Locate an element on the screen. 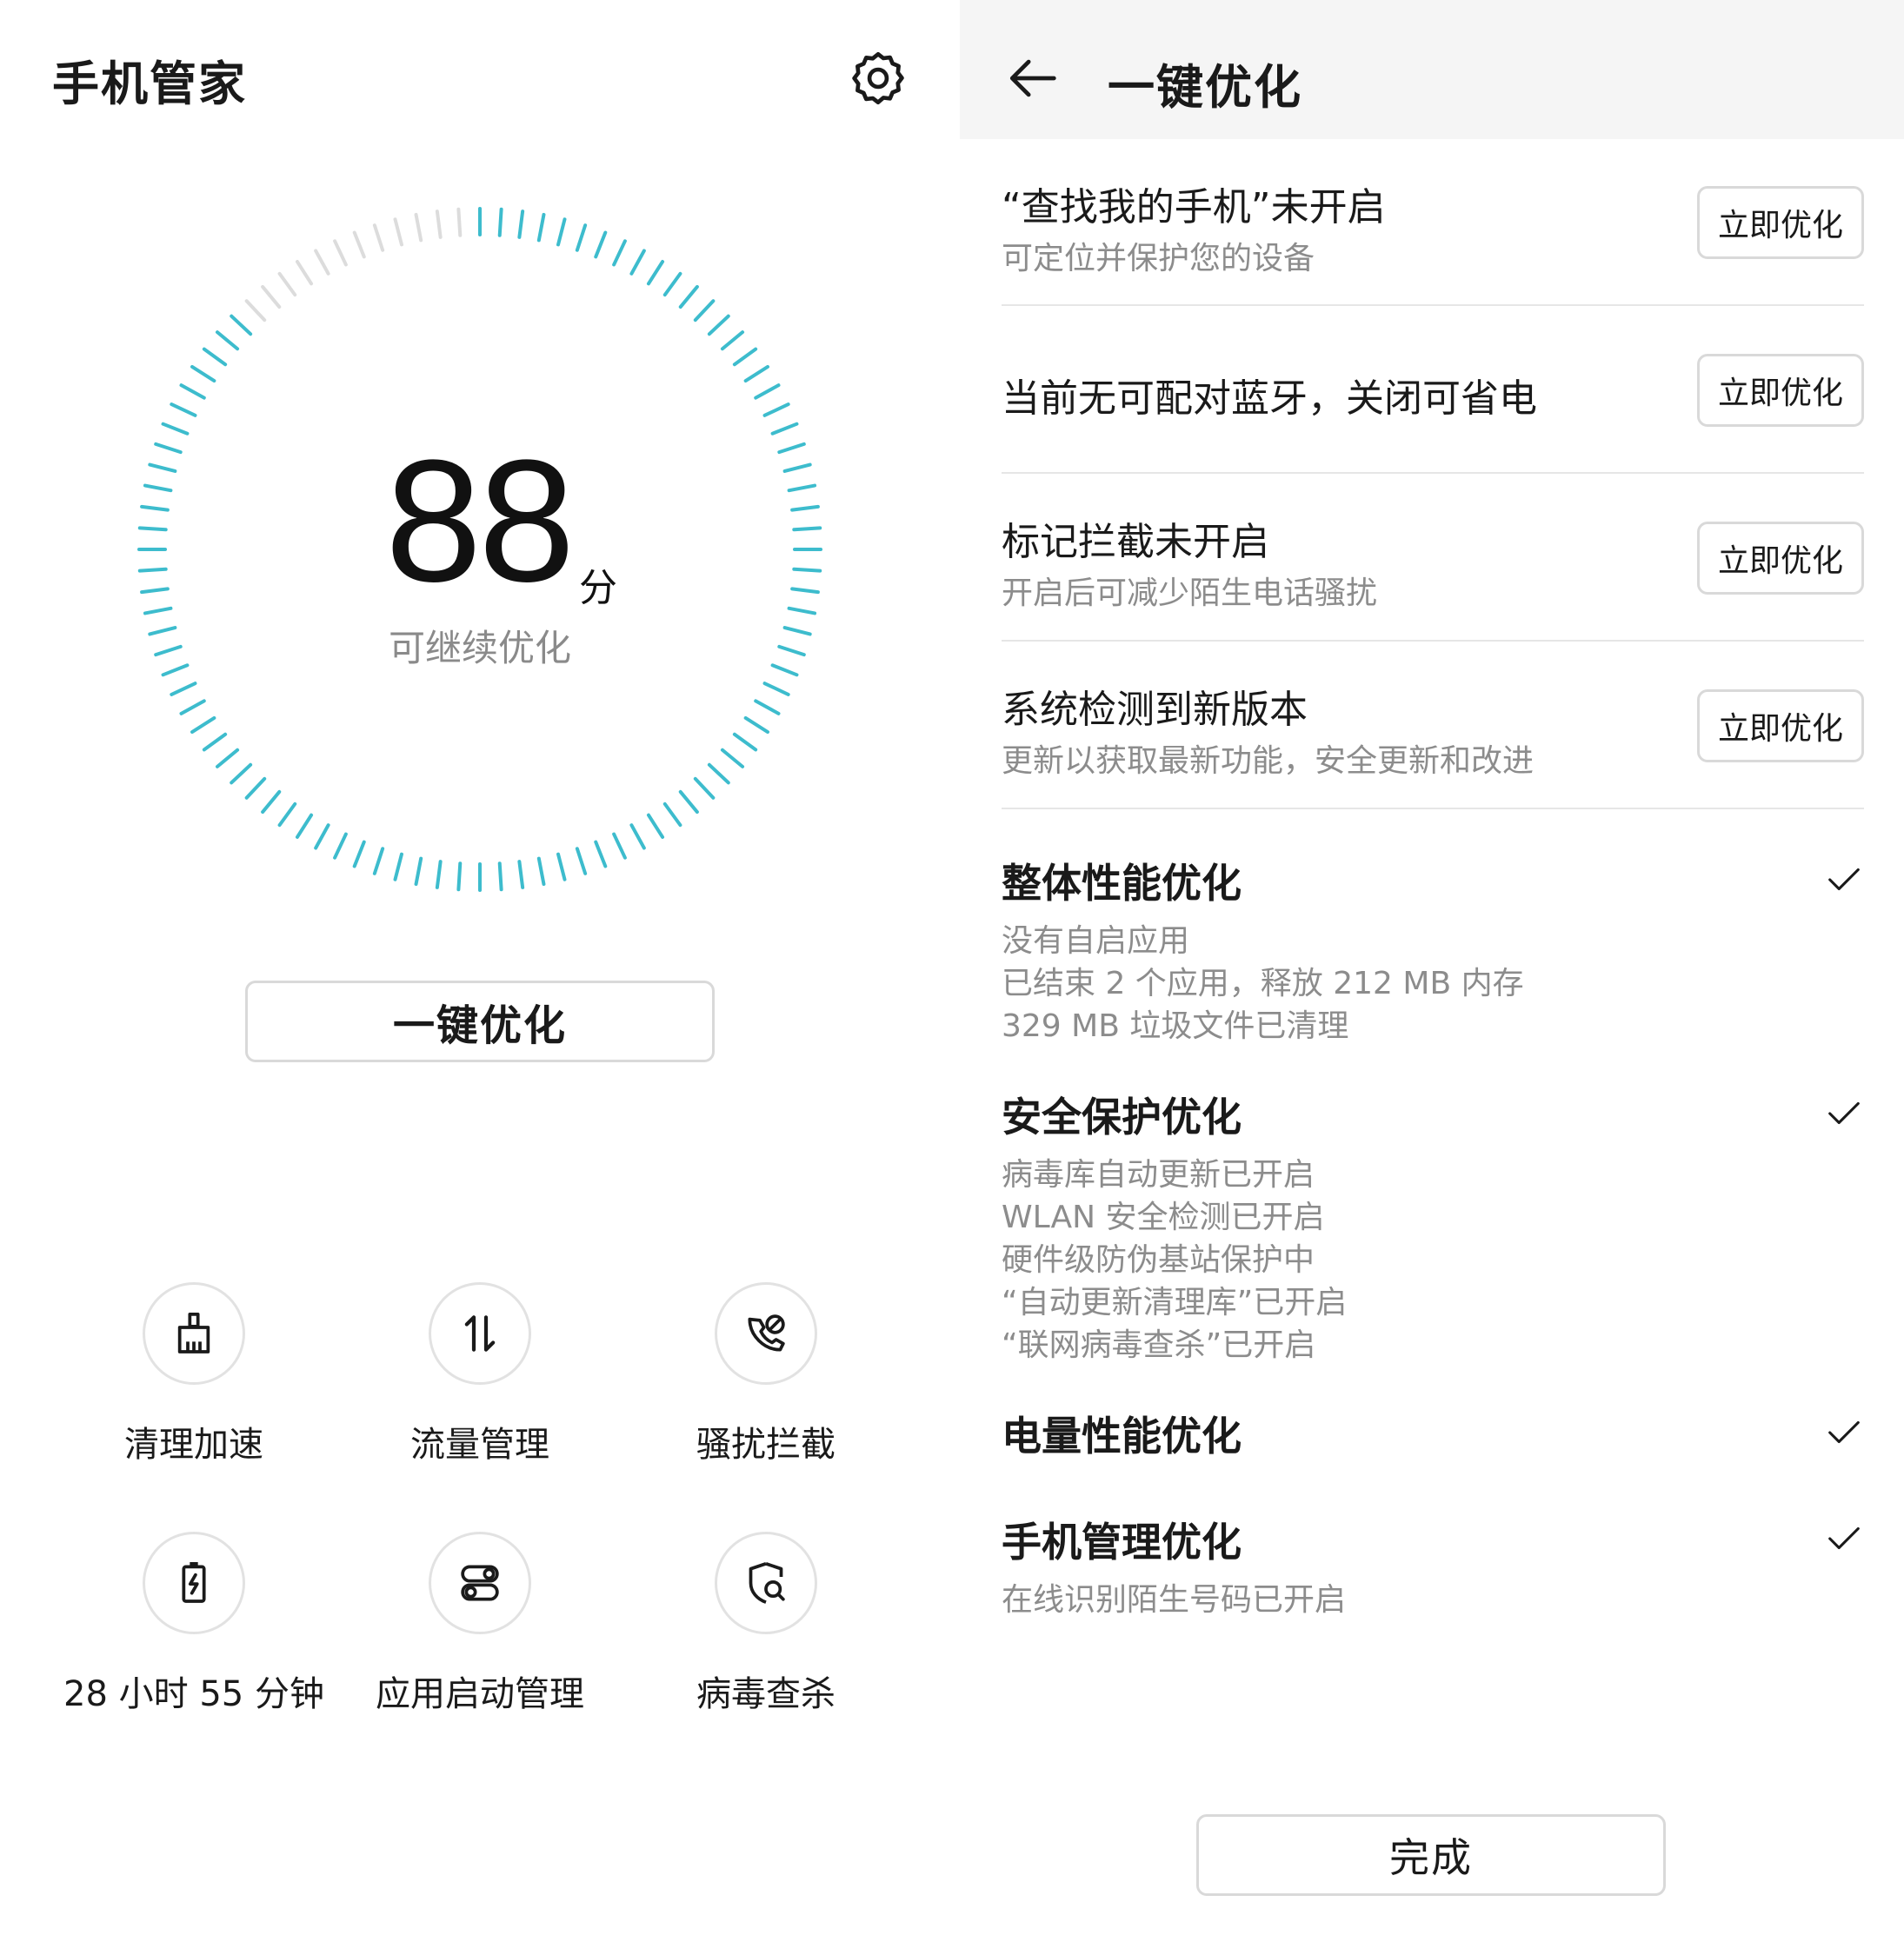 The height and width of the screenshot is (1942, 1904). tool-virus-scan: 病毒查杀 is located at coordinates (765, 1624).